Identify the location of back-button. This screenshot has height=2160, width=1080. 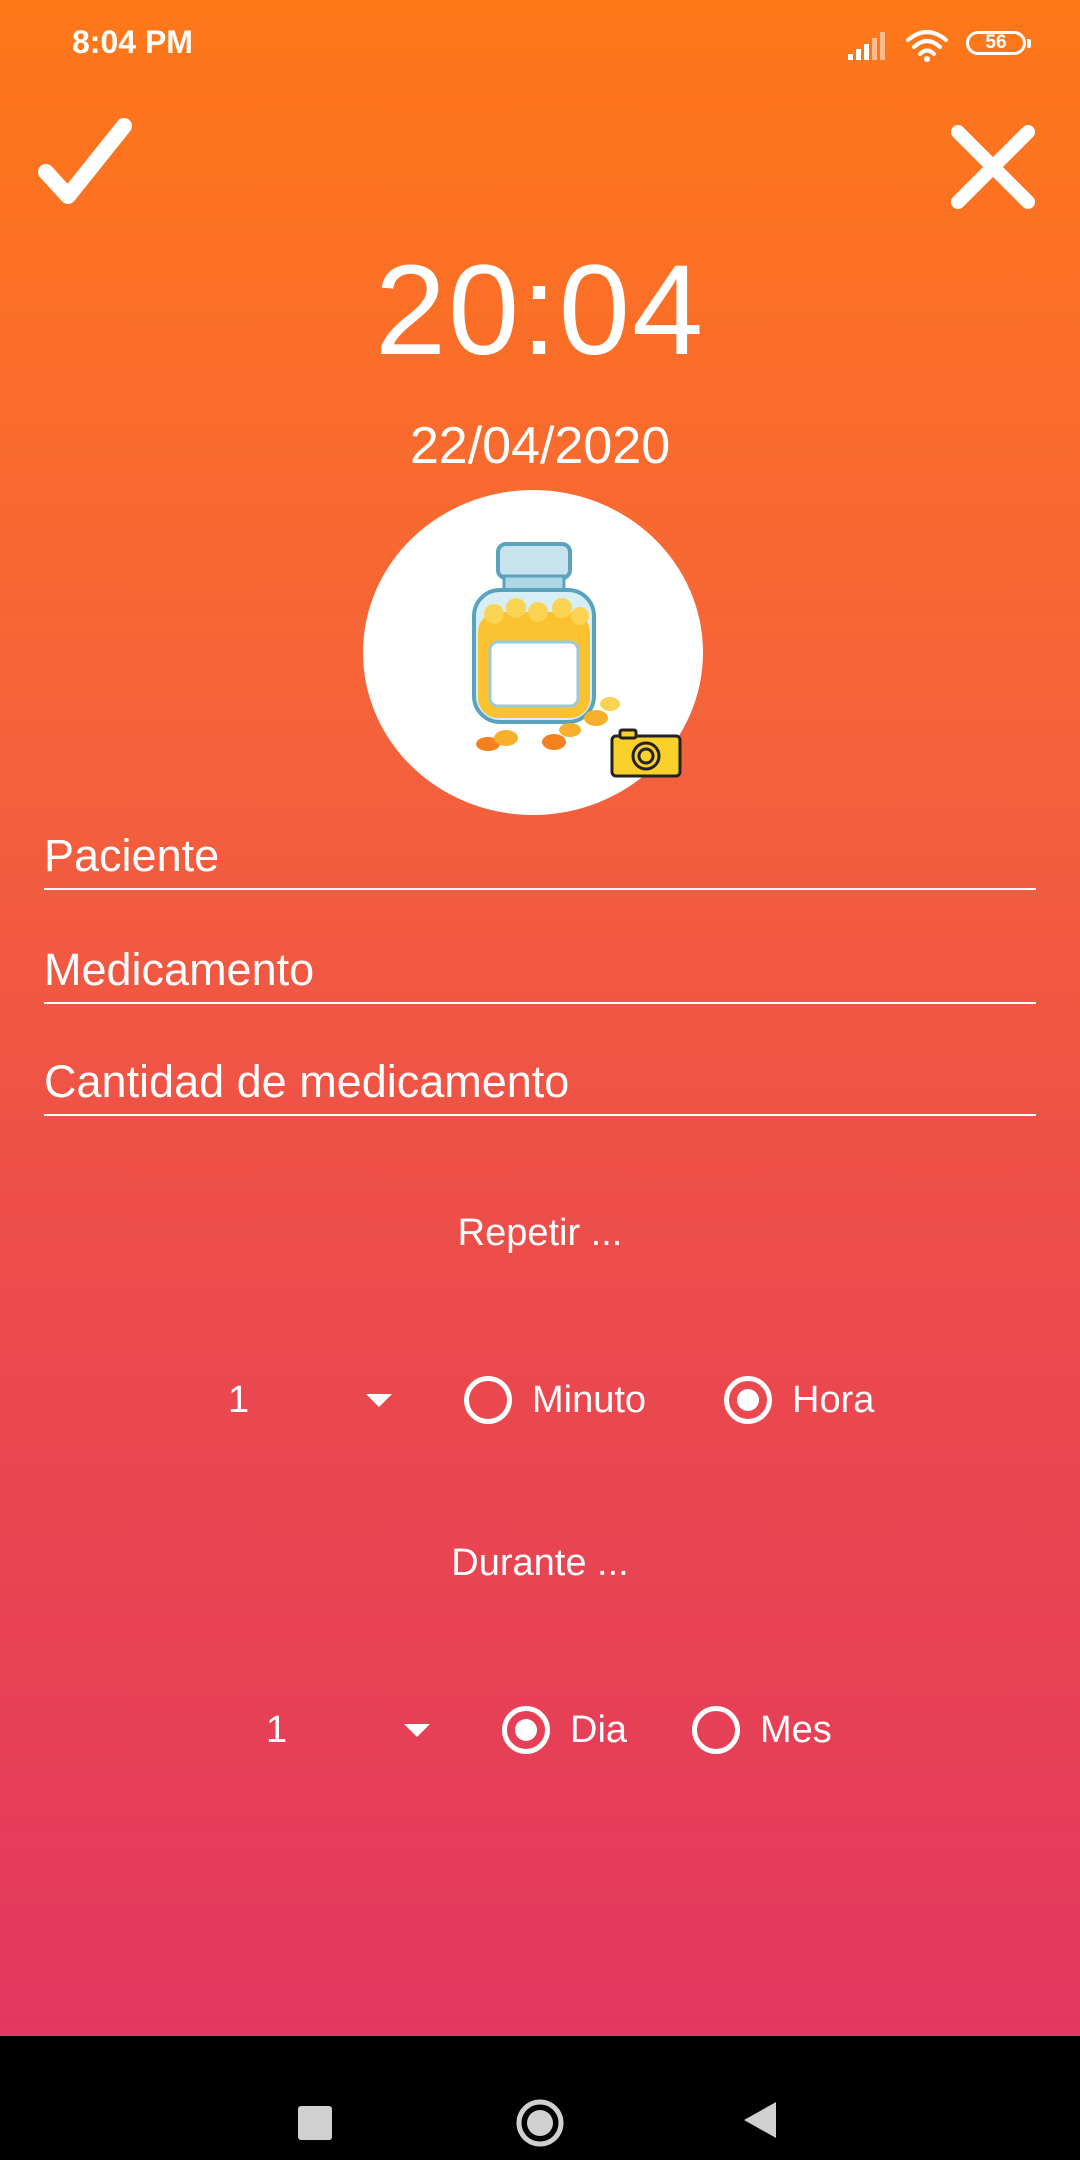
(760, 2120).